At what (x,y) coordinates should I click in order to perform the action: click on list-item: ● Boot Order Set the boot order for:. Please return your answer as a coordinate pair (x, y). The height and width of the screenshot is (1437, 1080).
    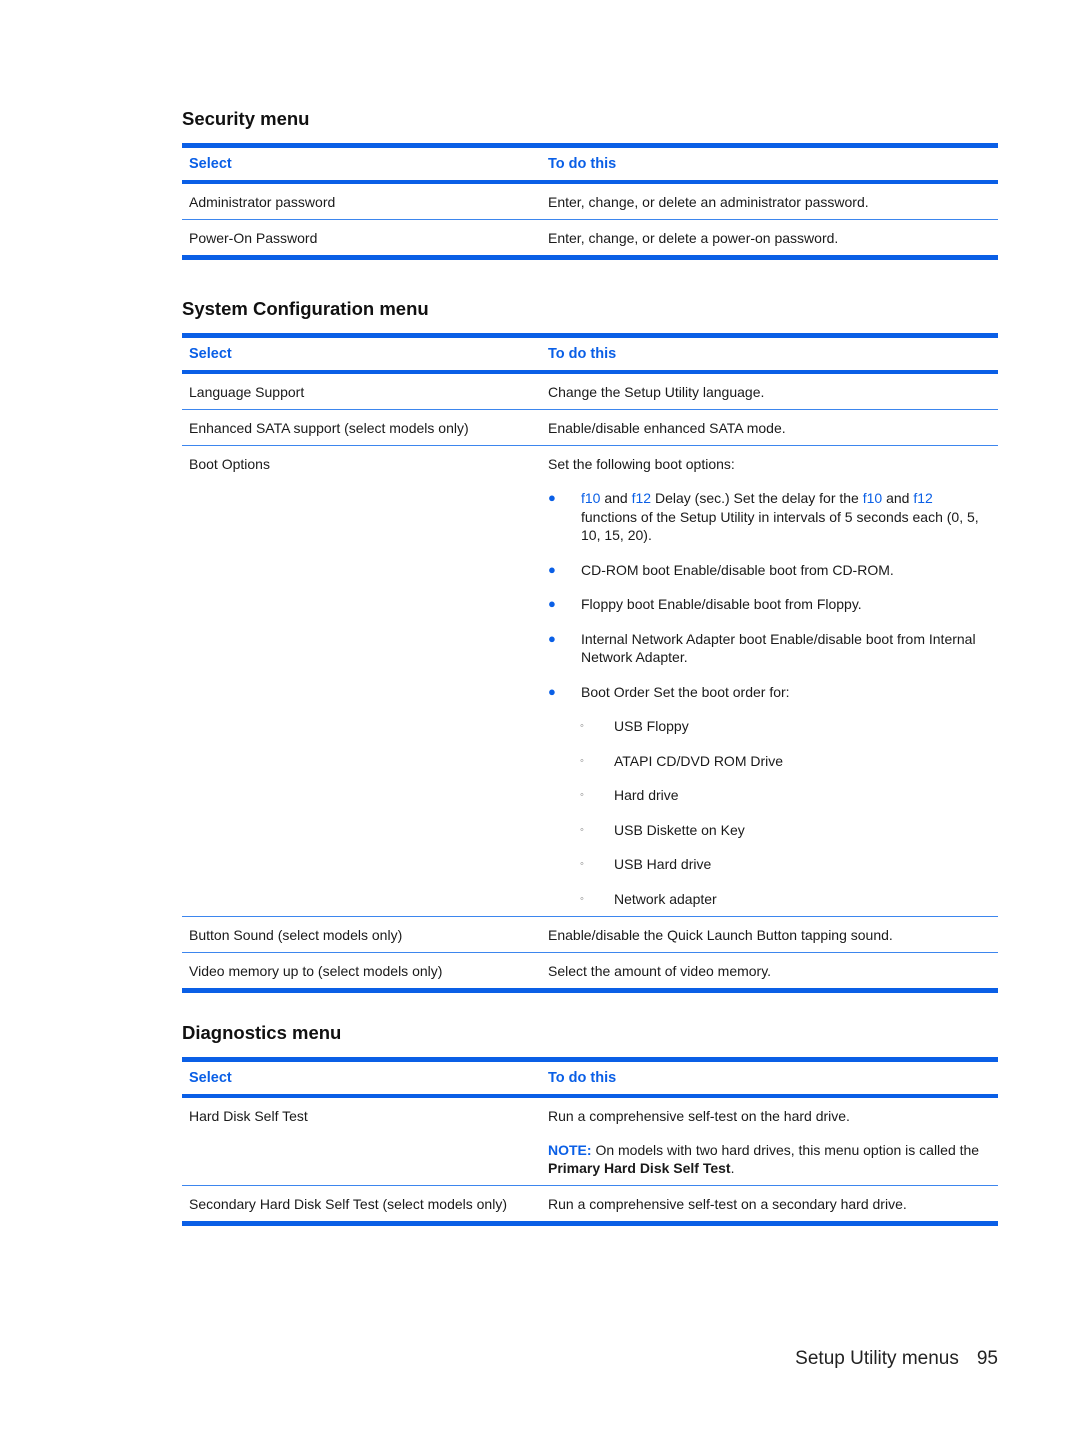
    Looking at the image, I should click on (769, 692).